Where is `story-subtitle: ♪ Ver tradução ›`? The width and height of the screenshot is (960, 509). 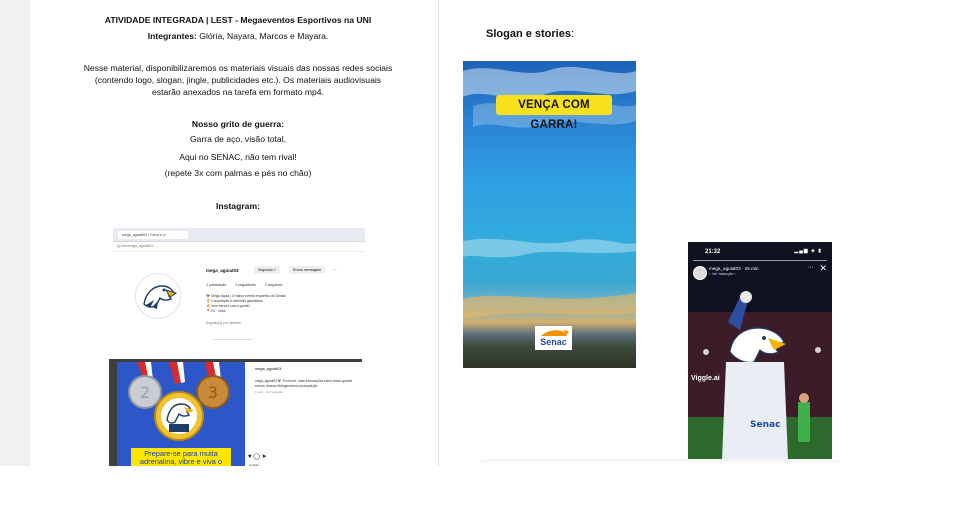 story-subtitle: ♪ Ver tradução › is located at coordinates (722, 274).